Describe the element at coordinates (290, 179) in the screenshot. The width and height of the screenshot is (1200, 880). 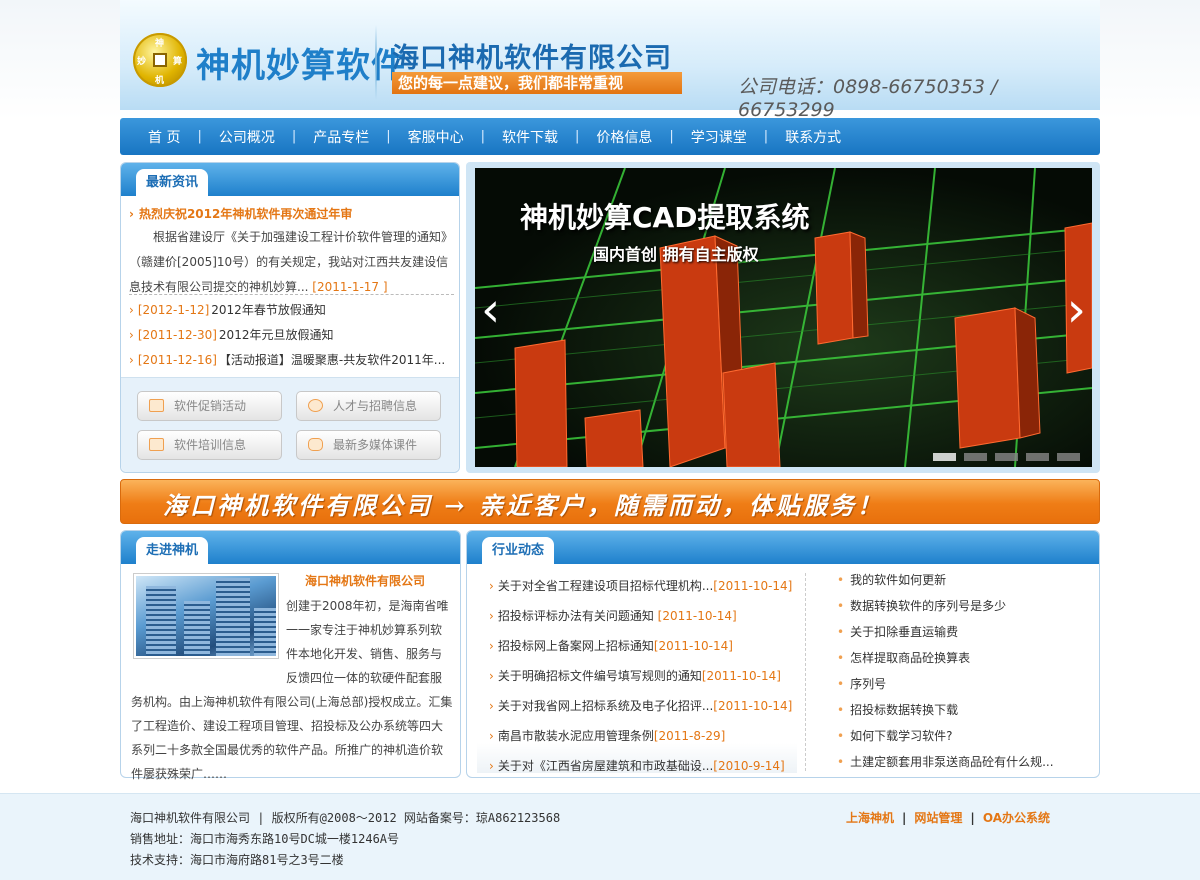
I see `news-tab-bar: 最新资讯` at that location.